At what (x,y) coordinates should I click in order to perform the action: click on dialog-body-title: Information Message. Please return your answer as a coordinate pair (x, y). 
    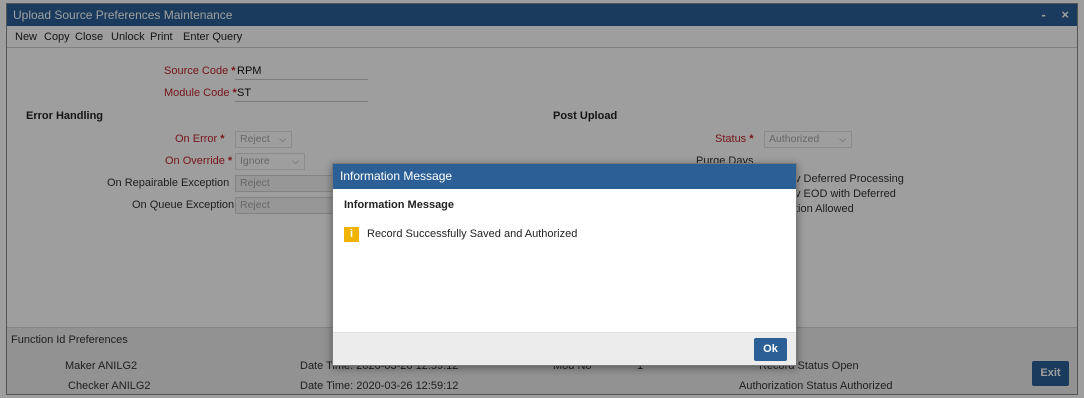
    Looking at the image, I should click on (399, 205).